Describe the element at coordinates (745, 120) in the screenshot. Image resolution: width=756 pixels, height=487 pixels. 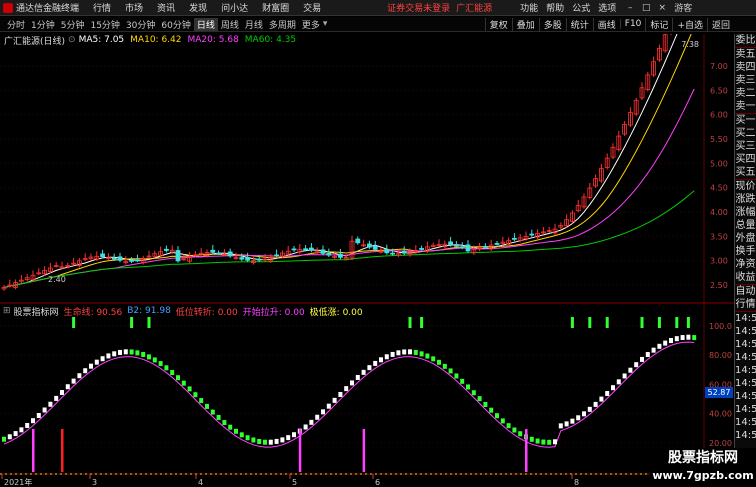
I see `quote-panel-item: 买一` at that location.